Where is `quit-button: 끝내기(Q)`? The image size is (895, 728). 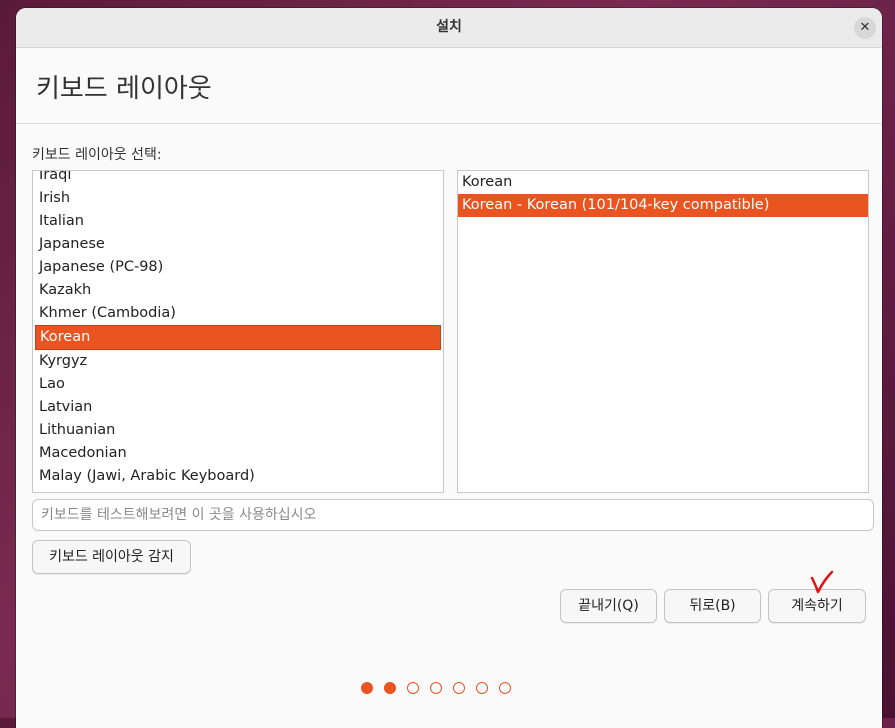 quit-button: 끝내기(Q) is located at coordinates (608, 606).